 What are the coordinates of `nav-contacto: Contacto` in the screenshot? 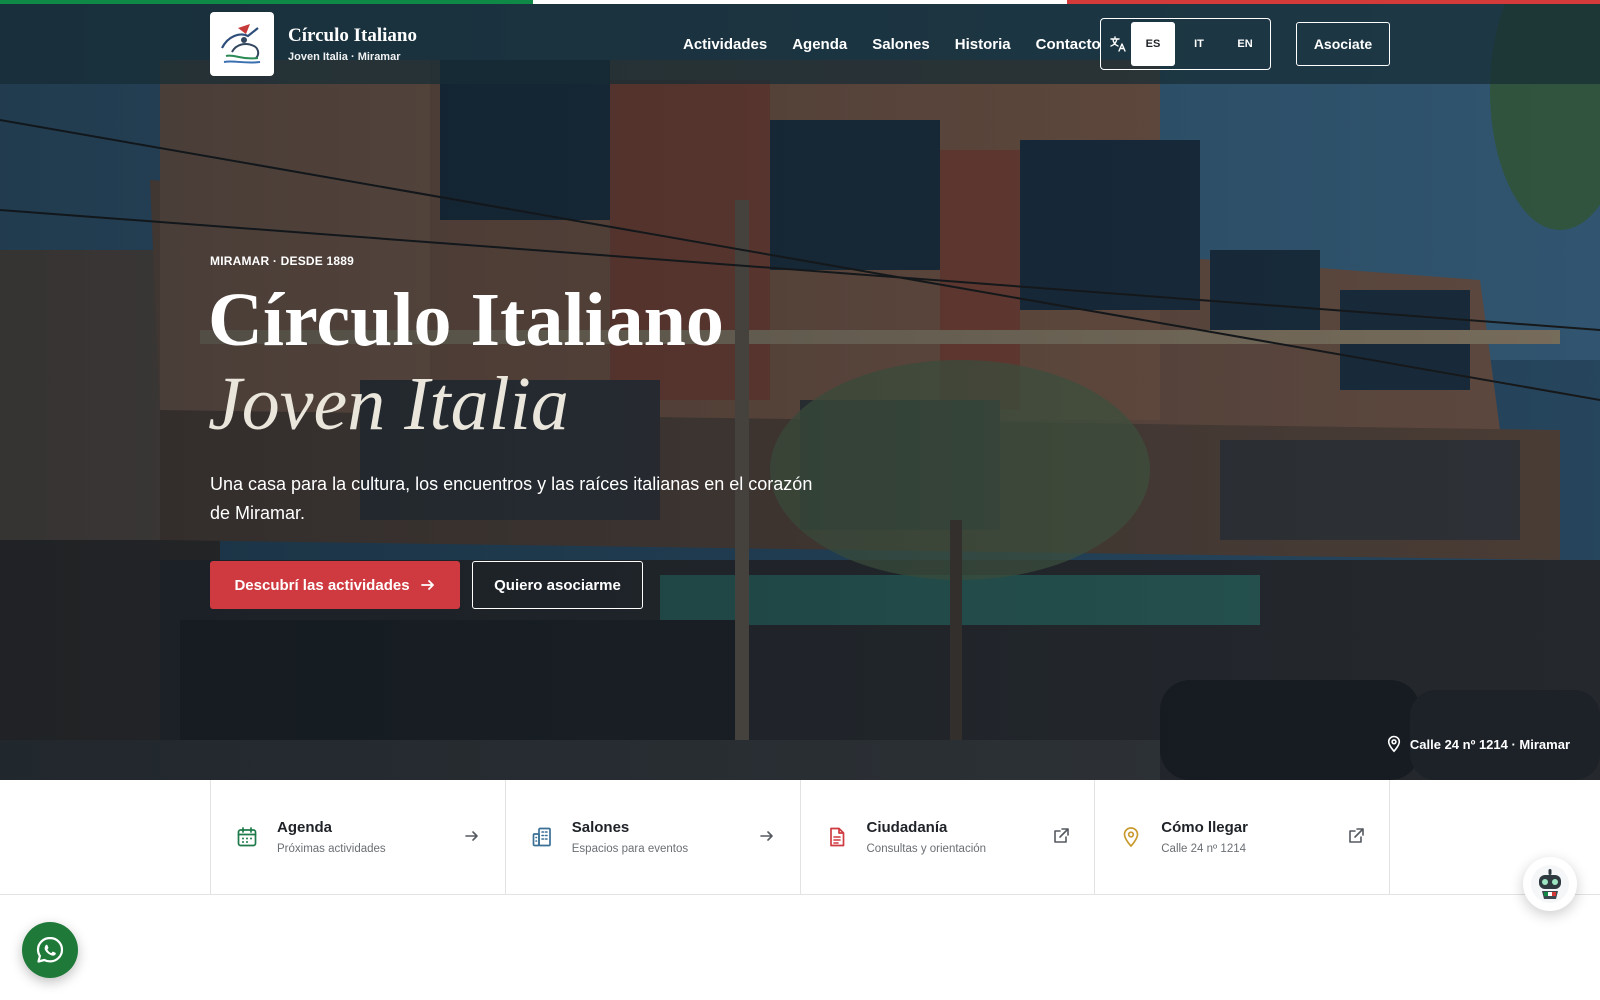 It's located at (1068, 44).